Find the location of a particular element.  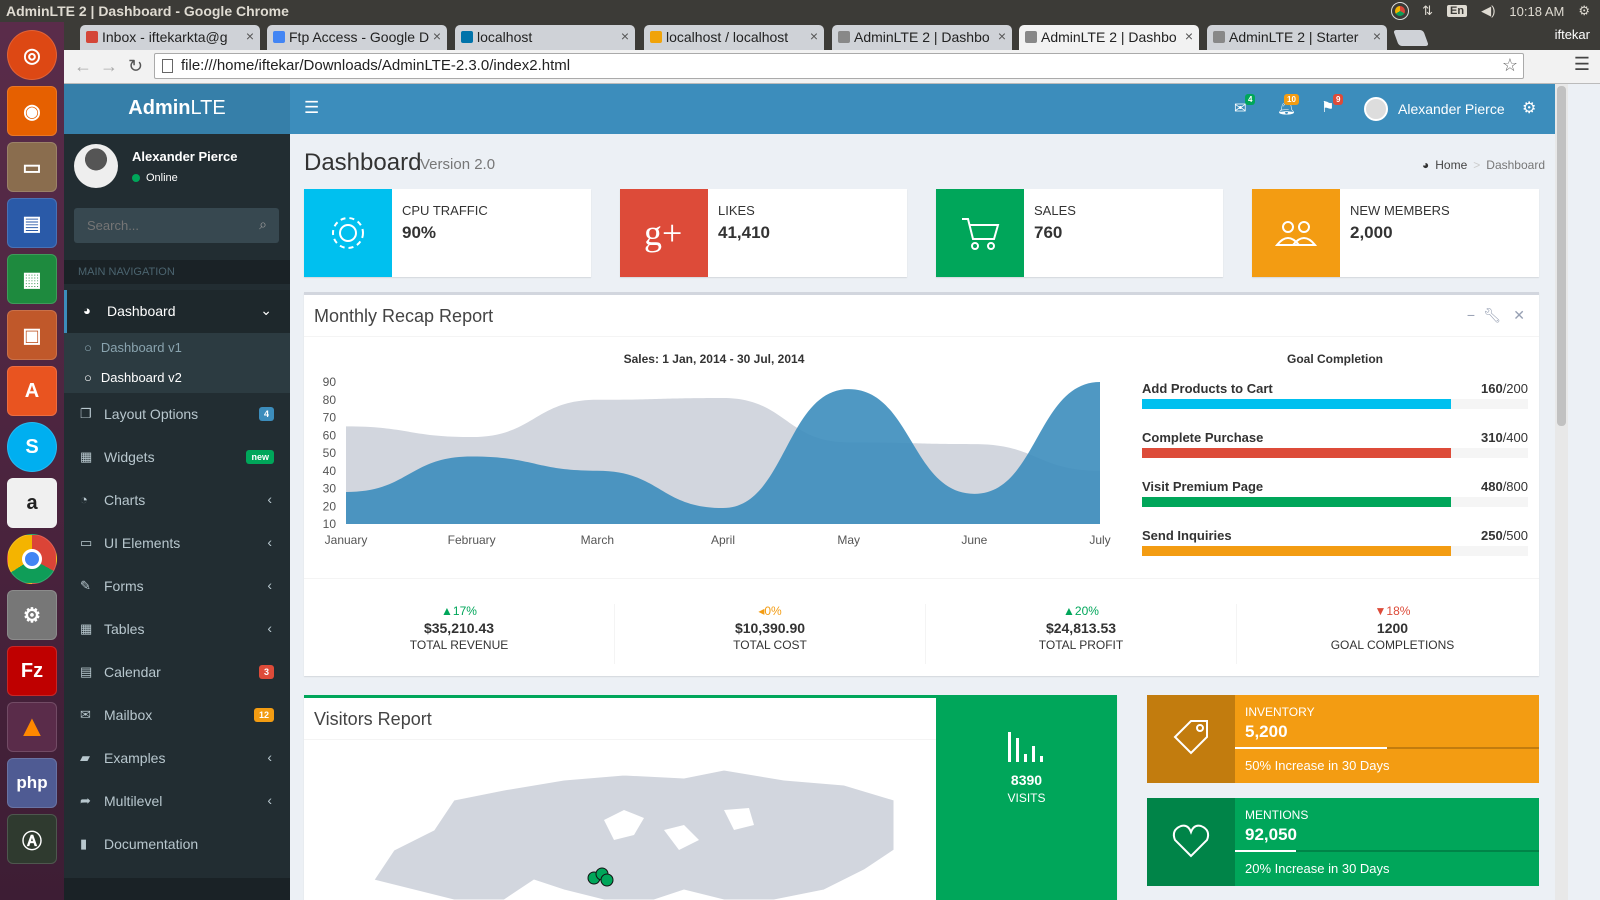

laptop-icon: ▭ is located at coordinates (86, 542).